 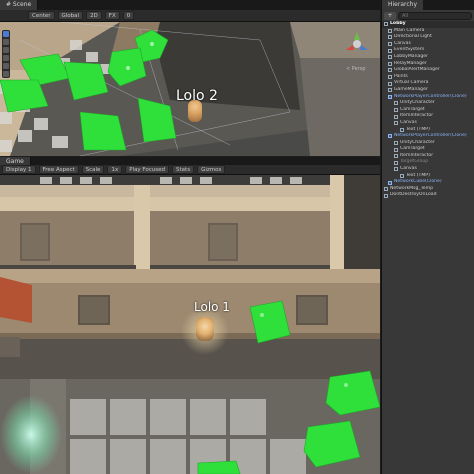 I want to click on hierarchy-item: Main Camera, so click(x=428, y=31).